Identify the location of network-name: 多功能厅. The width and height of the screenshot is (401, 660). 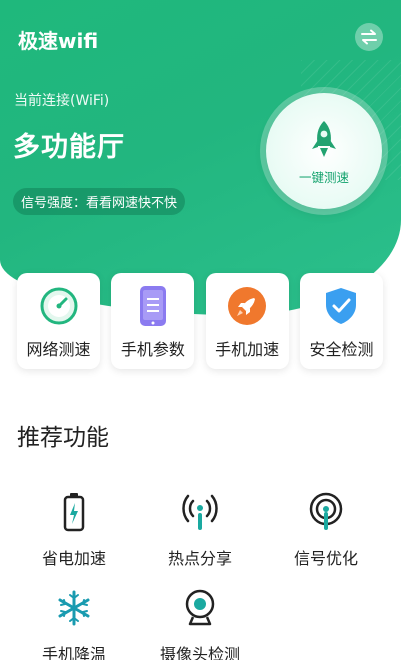
(69, 147).